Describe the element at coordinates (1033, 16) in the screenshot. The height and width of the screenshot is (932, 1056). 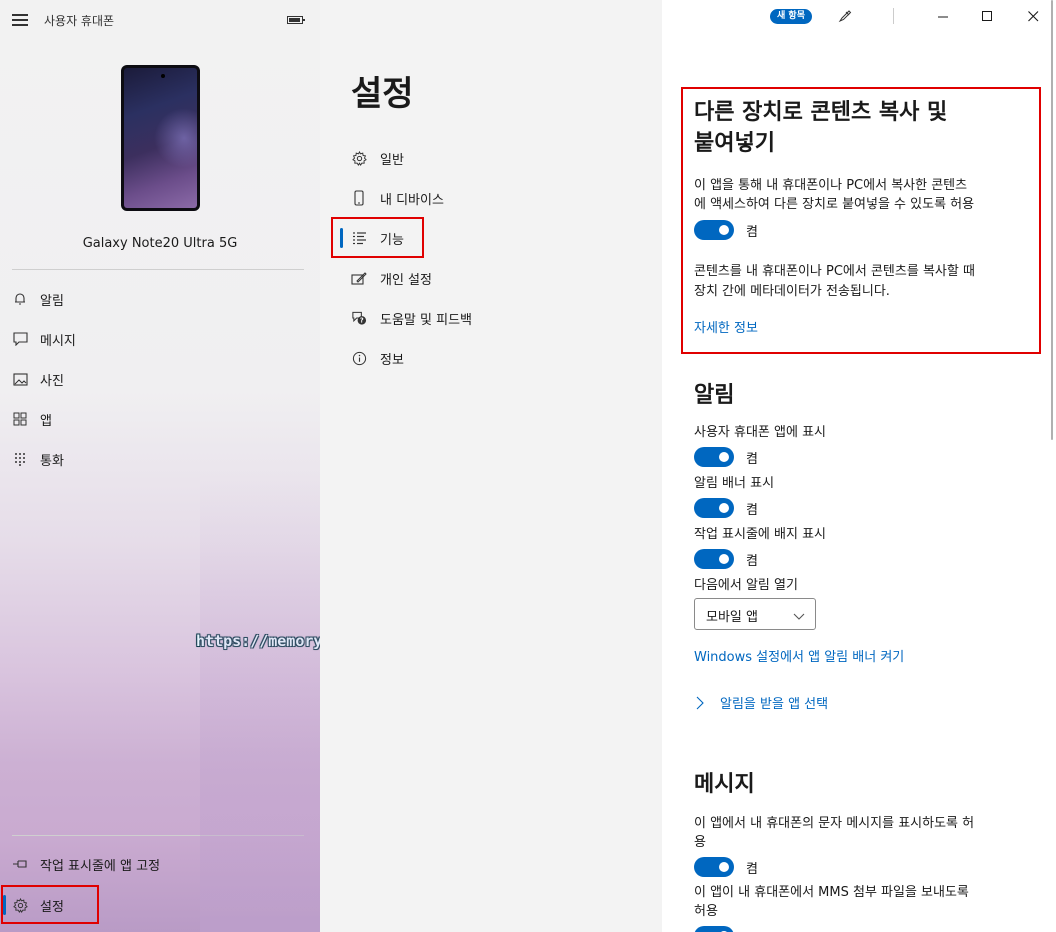
I see `close-button` at that location.